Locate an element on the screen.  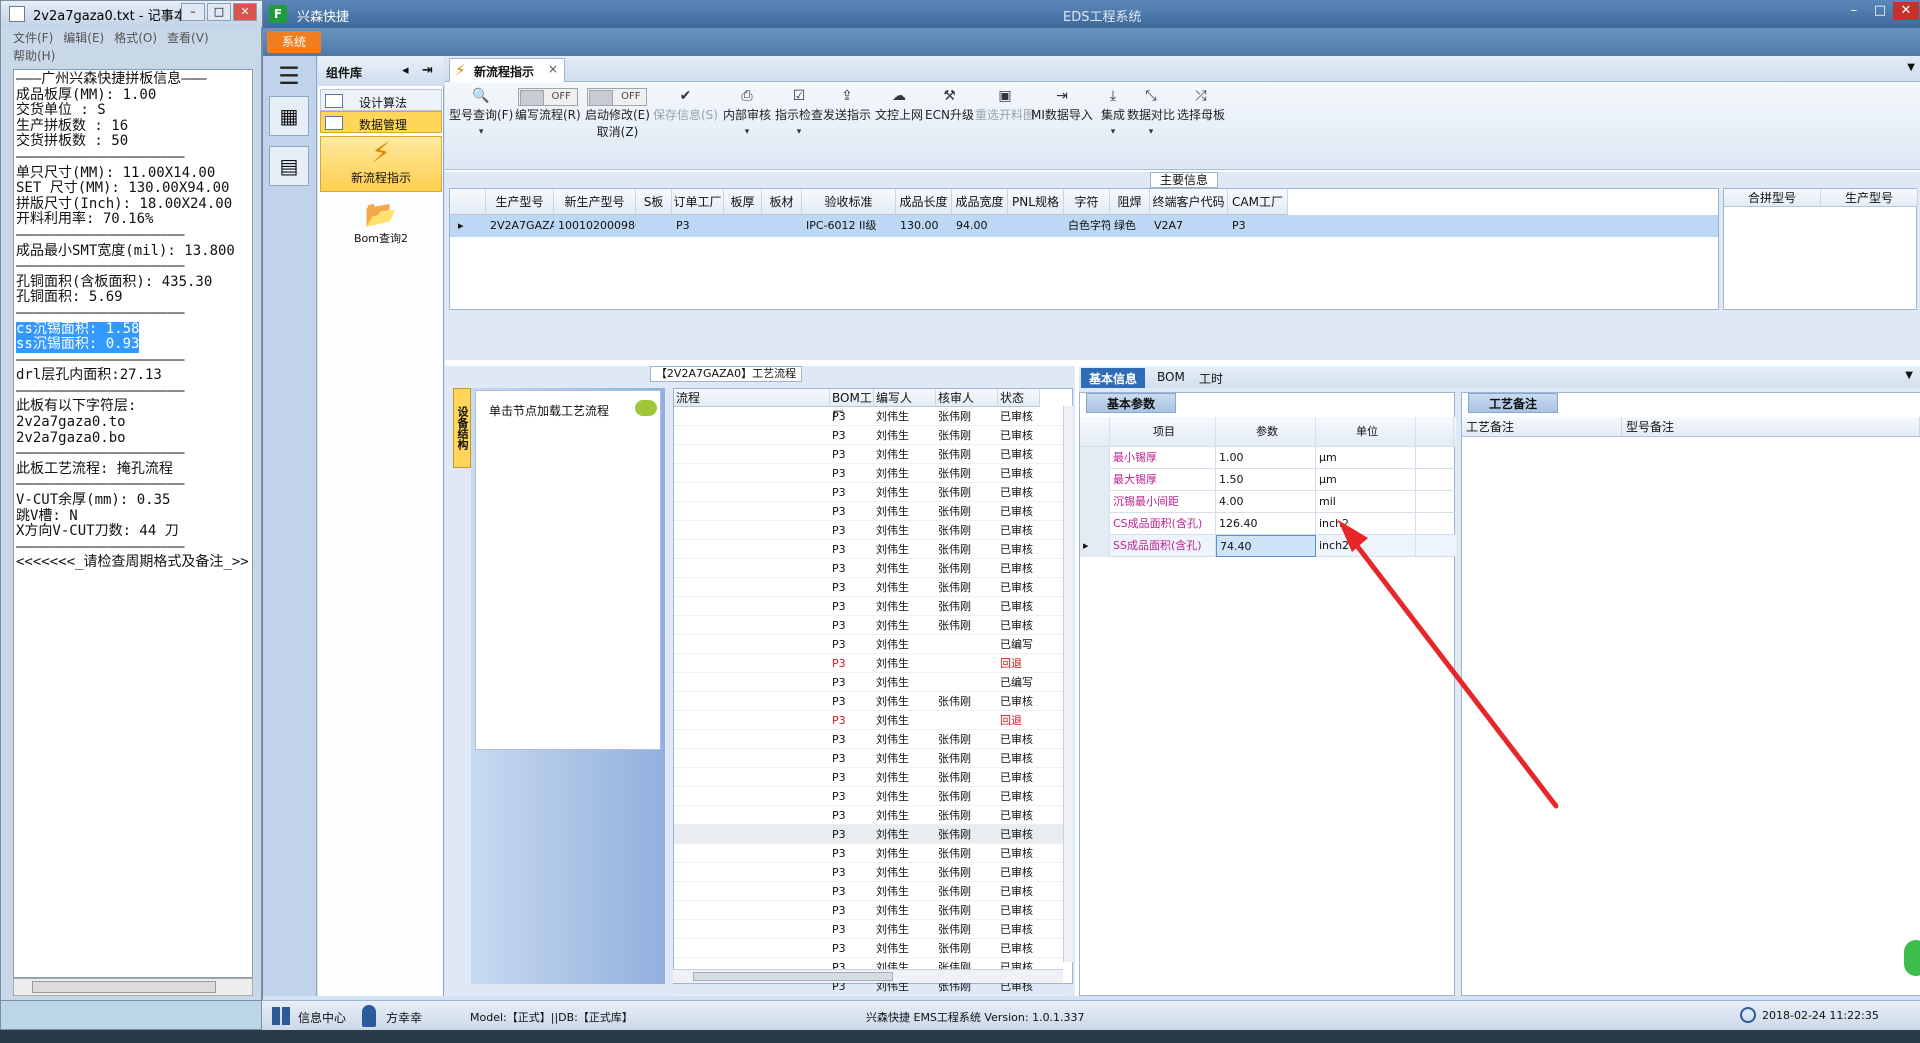
side-grid-header: 合拼型号 is located at coordinates (1772, 198).